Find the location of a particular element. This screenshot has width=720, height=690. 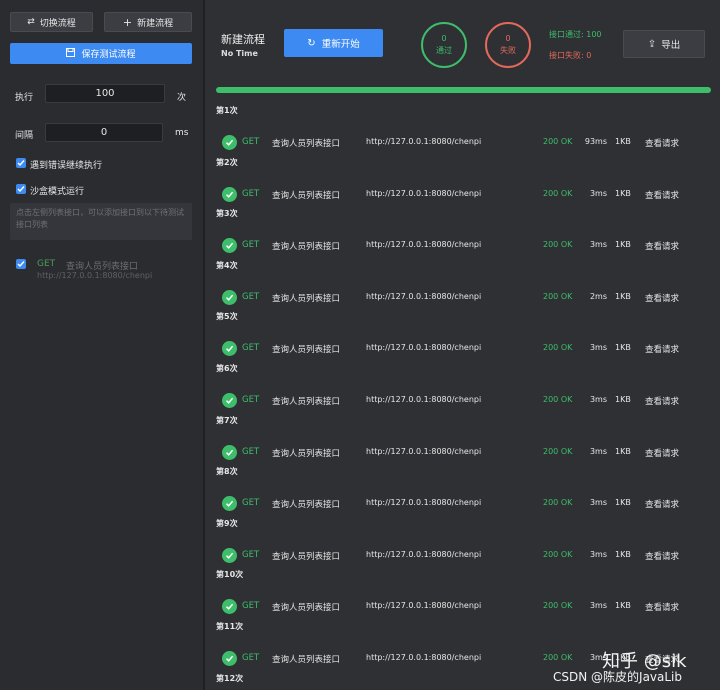

sandbox-mode-checkbox is located at coordinates (21, 189).